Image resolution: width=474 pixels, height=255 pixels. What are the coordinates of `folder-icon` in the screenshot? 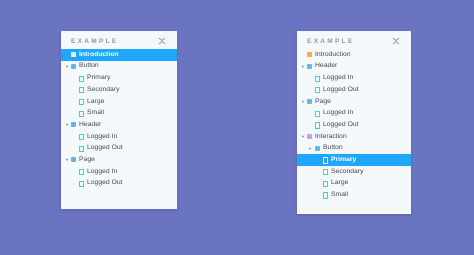 It's located at (309, 137).